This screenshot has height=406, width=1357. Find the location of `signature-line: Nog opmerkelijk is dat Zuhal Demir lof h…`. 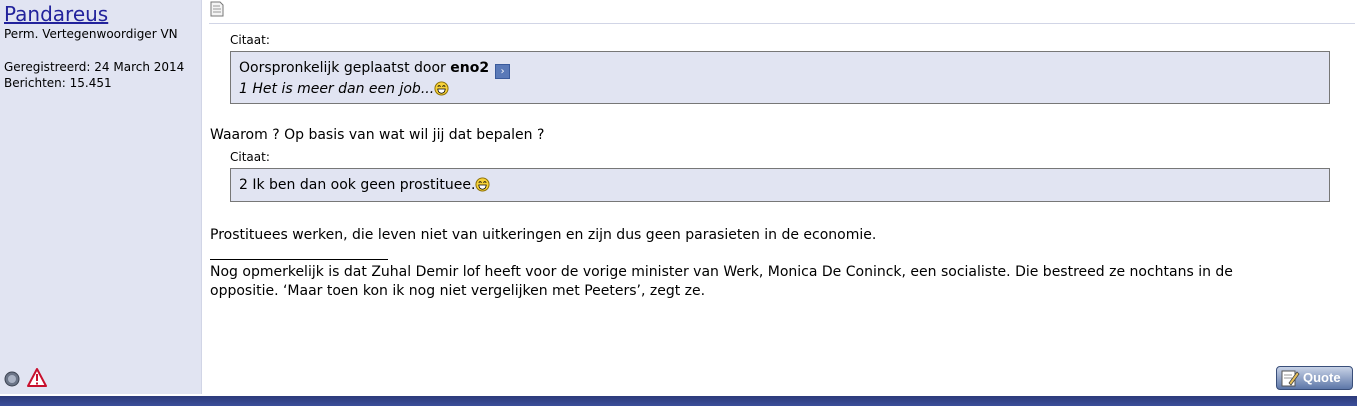

signature-line: Nog opmerkelijk is dat Zuhal Demir lof h… is located at coordinates (721, 272).